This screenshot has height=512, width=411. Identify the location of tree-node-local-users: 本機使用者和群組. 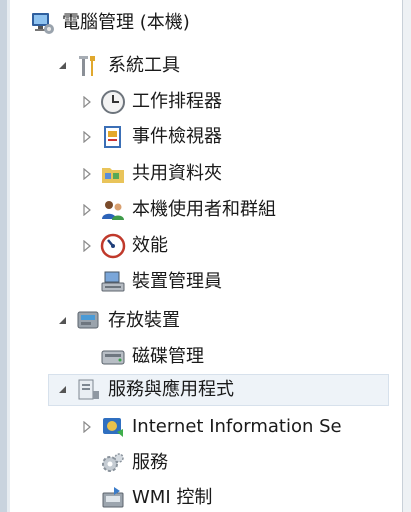
(206, 210).